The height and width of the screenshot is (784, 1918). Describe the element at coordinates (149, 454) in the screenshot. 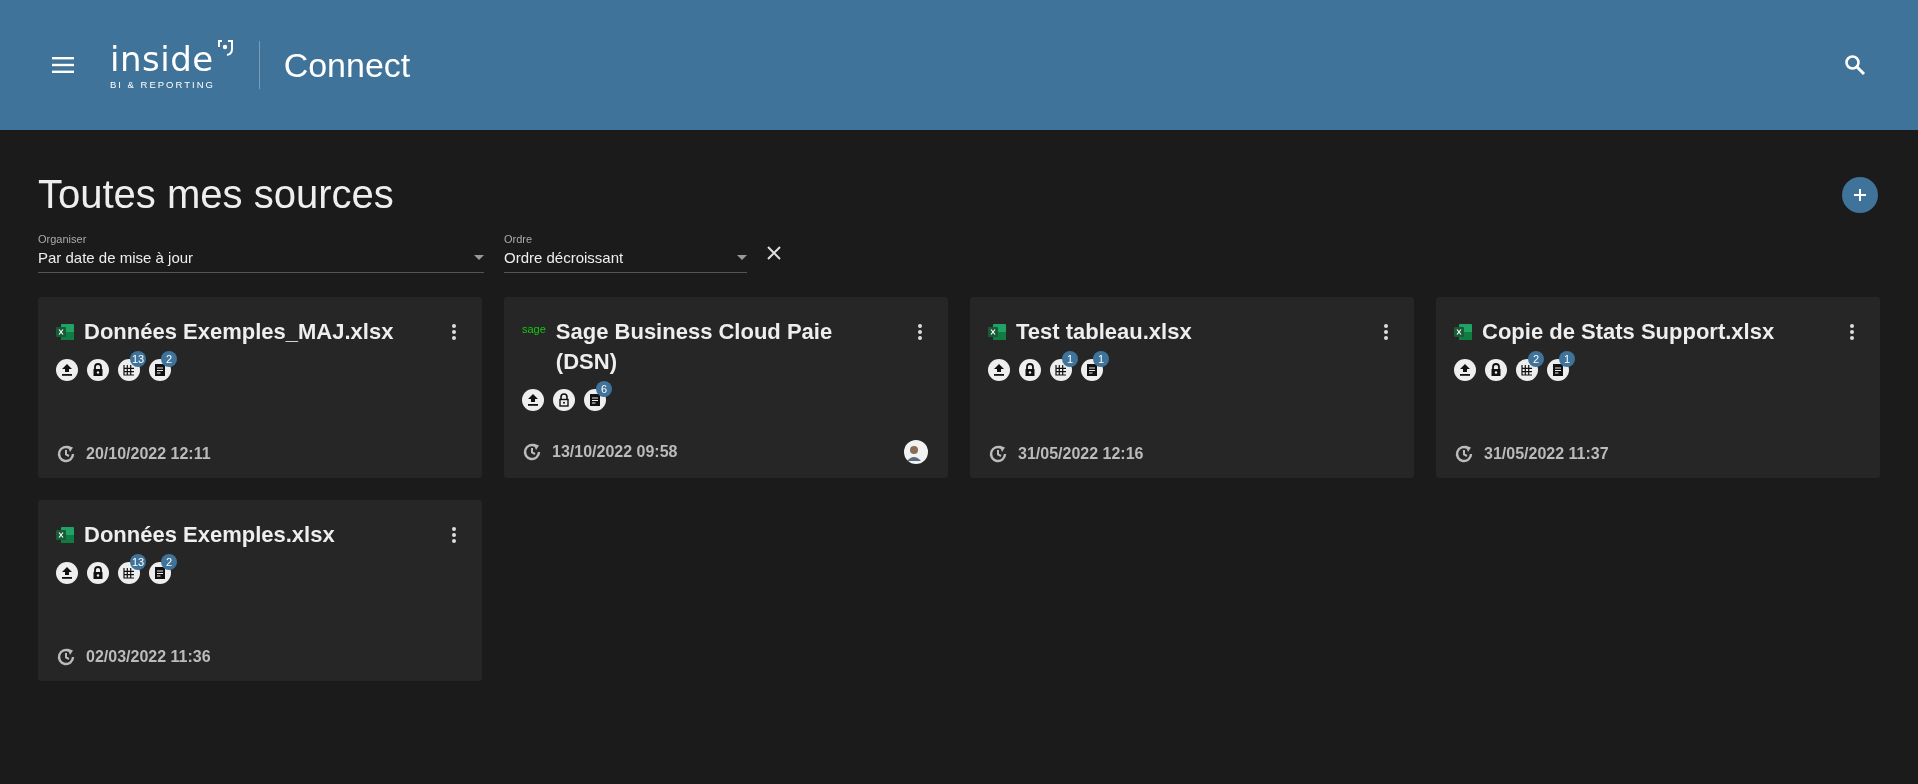

I see `updated-date: 20/10/2022 12:11` at that location.